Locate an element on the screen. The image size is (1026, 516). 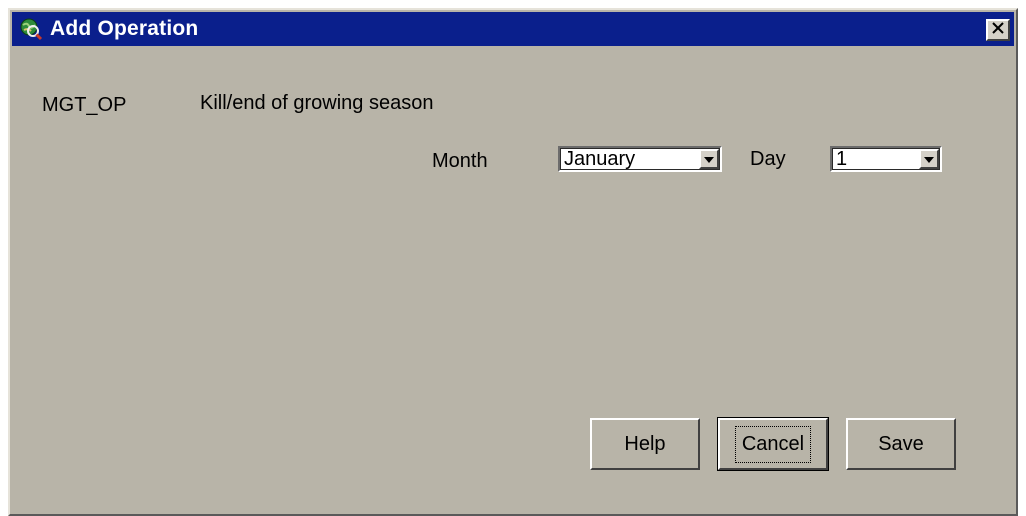
close-button is located at coordinates (998, 30).